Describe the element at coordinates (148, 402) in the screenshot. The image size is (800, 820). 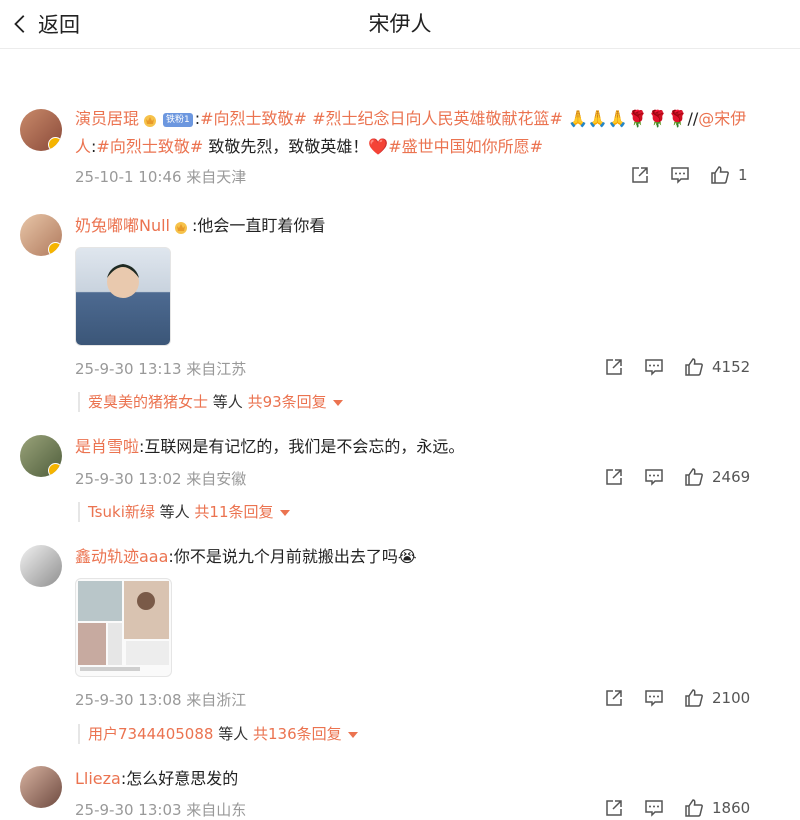
I see `reply-user: 爱臭美的猪猪女士` at that location.